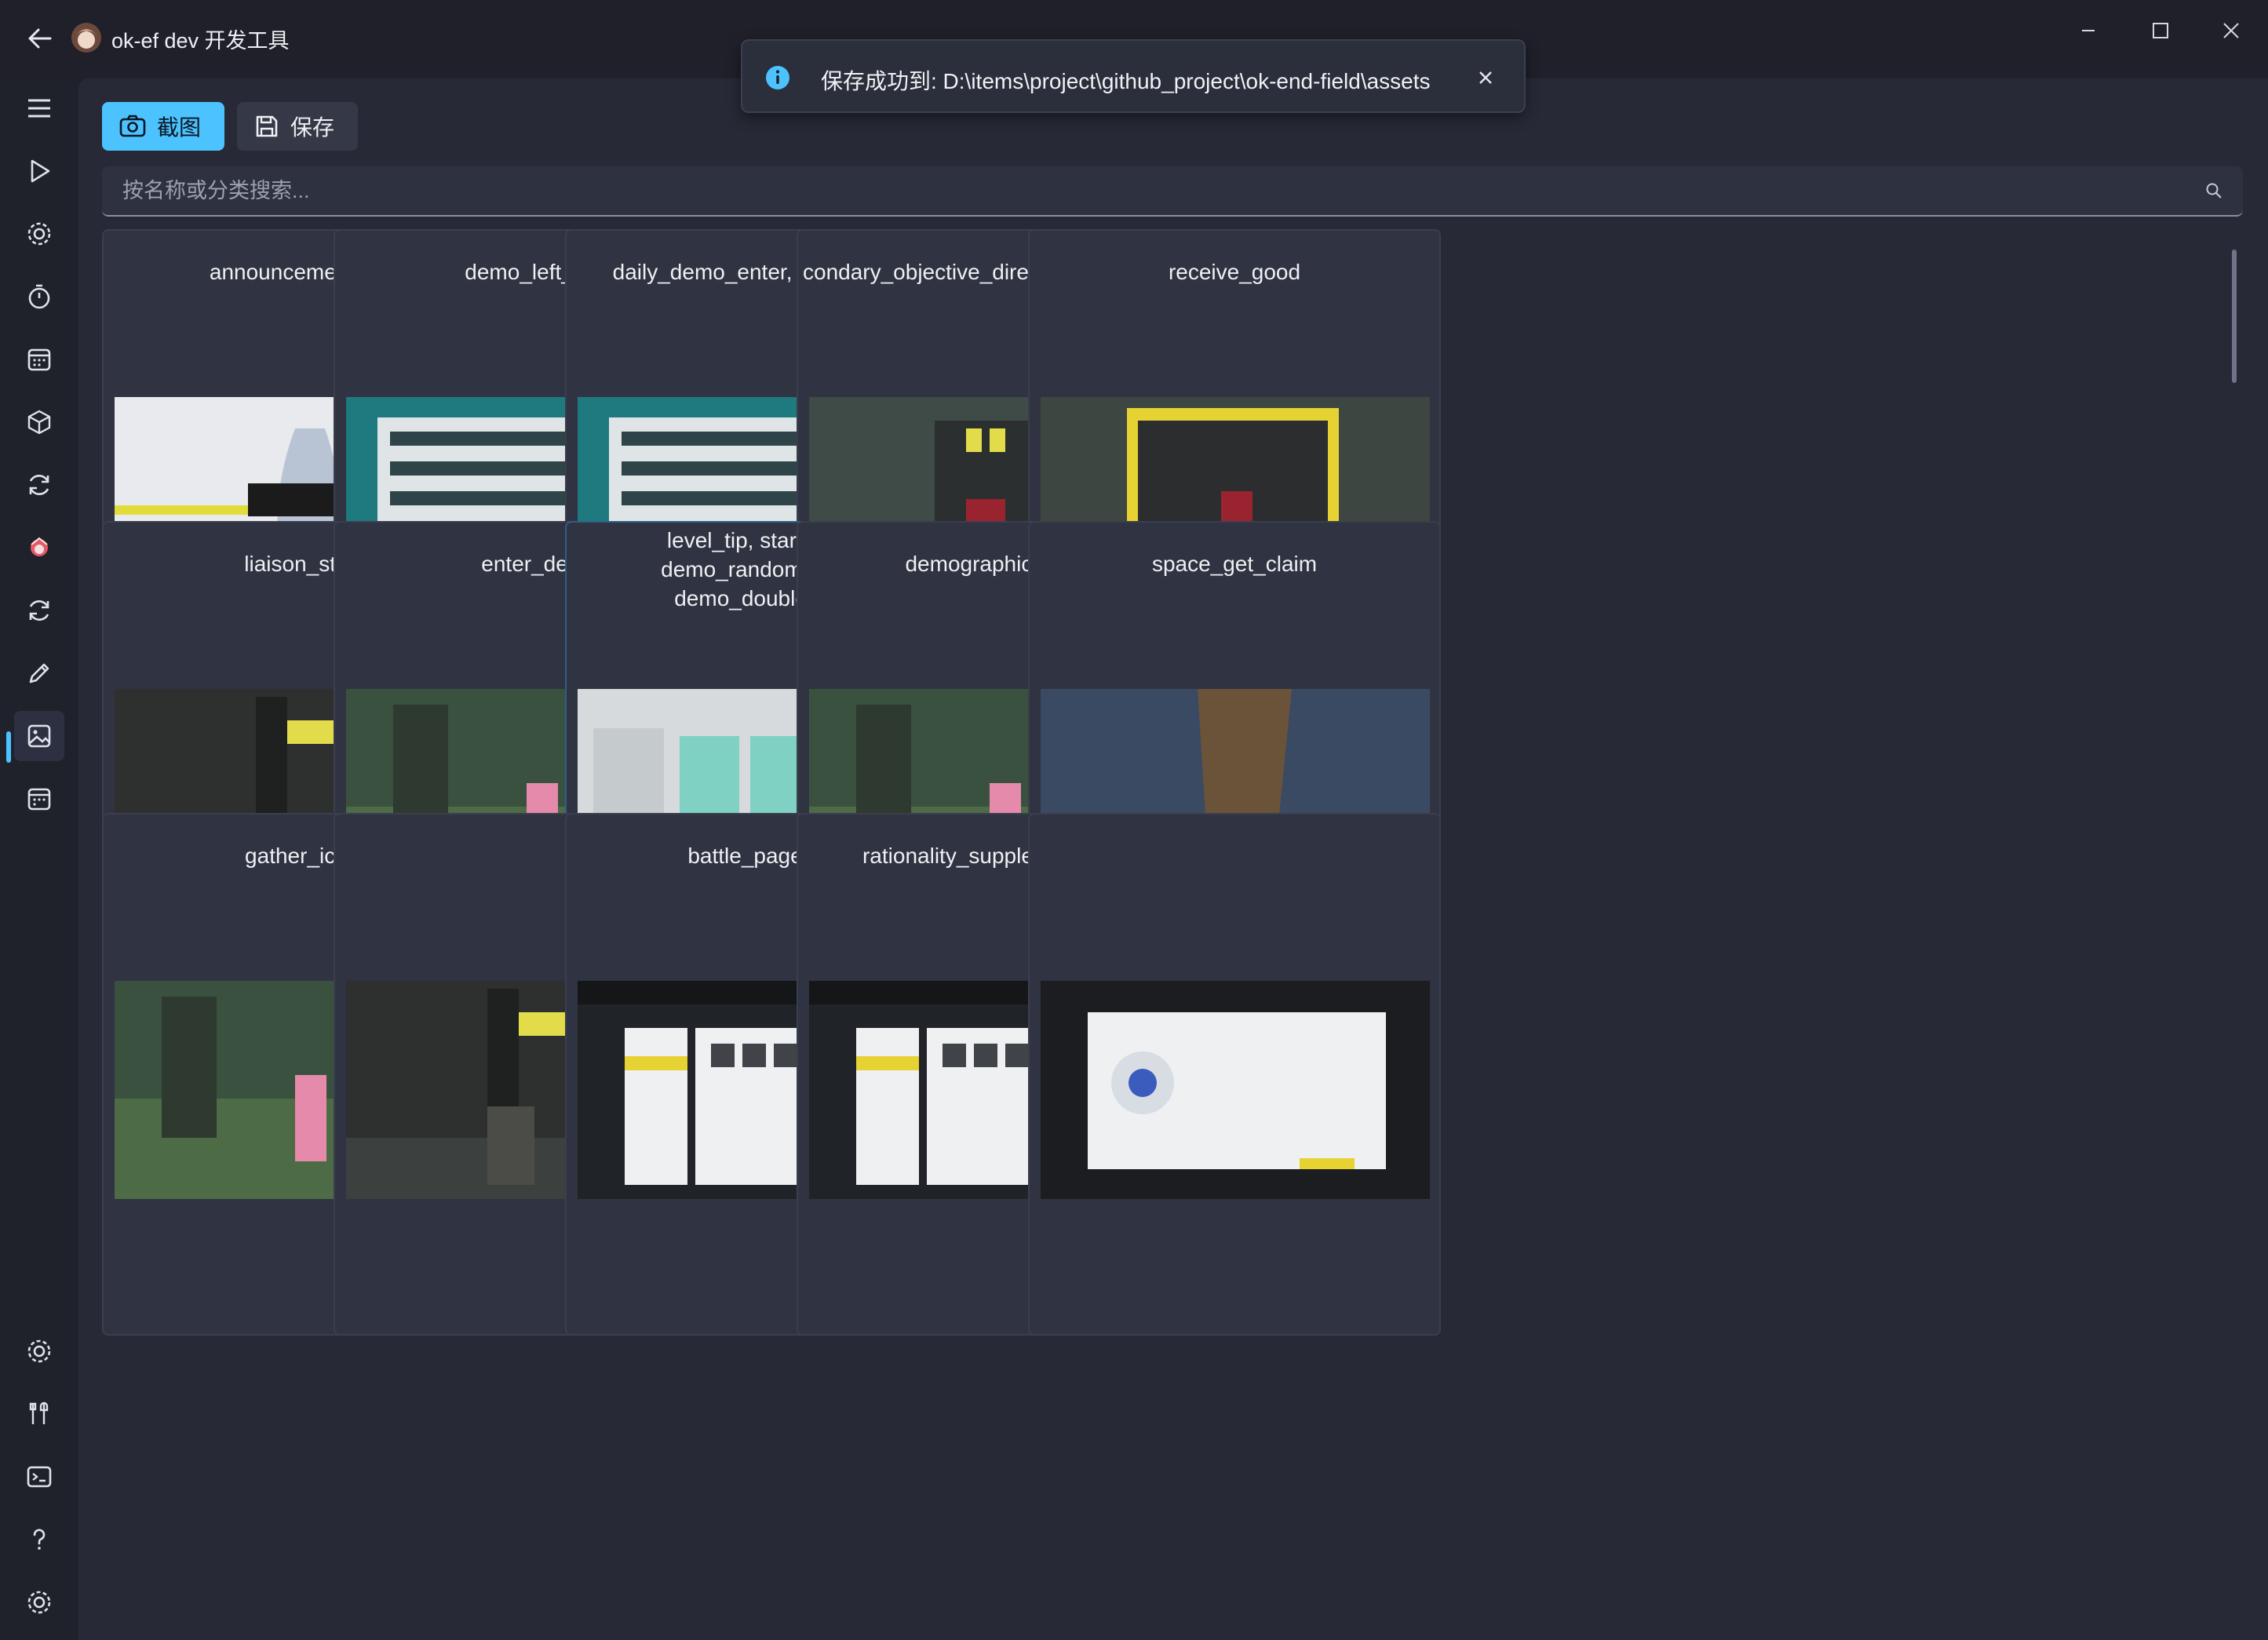 The height and width of the screenshot is (1640, 2268). Describe the element at coordinates (39, 359) in the screenshot. I see `nav-calendar-icon` at that location.